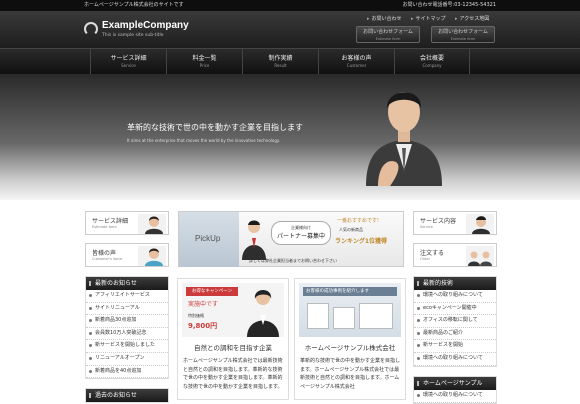  What do you see at coordinates (404, 139) in the screenshot?
I see `businessman-photo` at bounding box center [404, 139].